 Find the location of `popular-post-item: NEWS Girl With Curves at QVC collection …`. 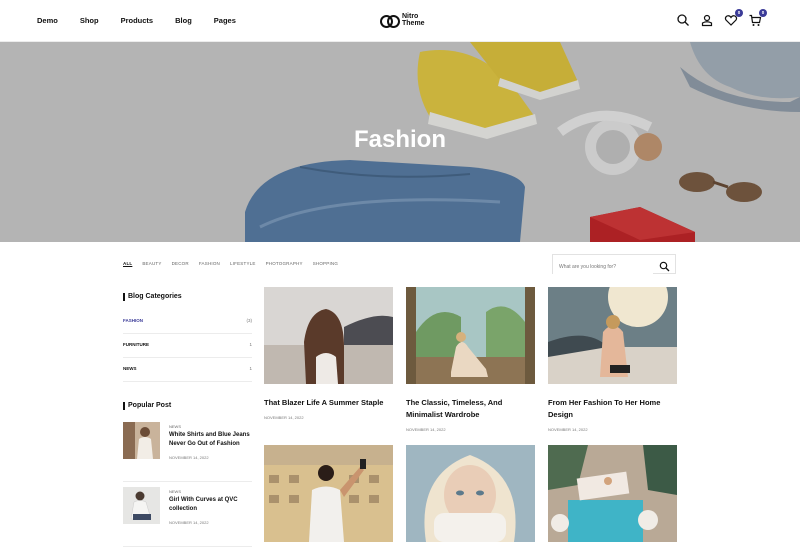

popular-post-item: NEWS Girl With Curves at QVC collection … is located at coordinates (187, 517).